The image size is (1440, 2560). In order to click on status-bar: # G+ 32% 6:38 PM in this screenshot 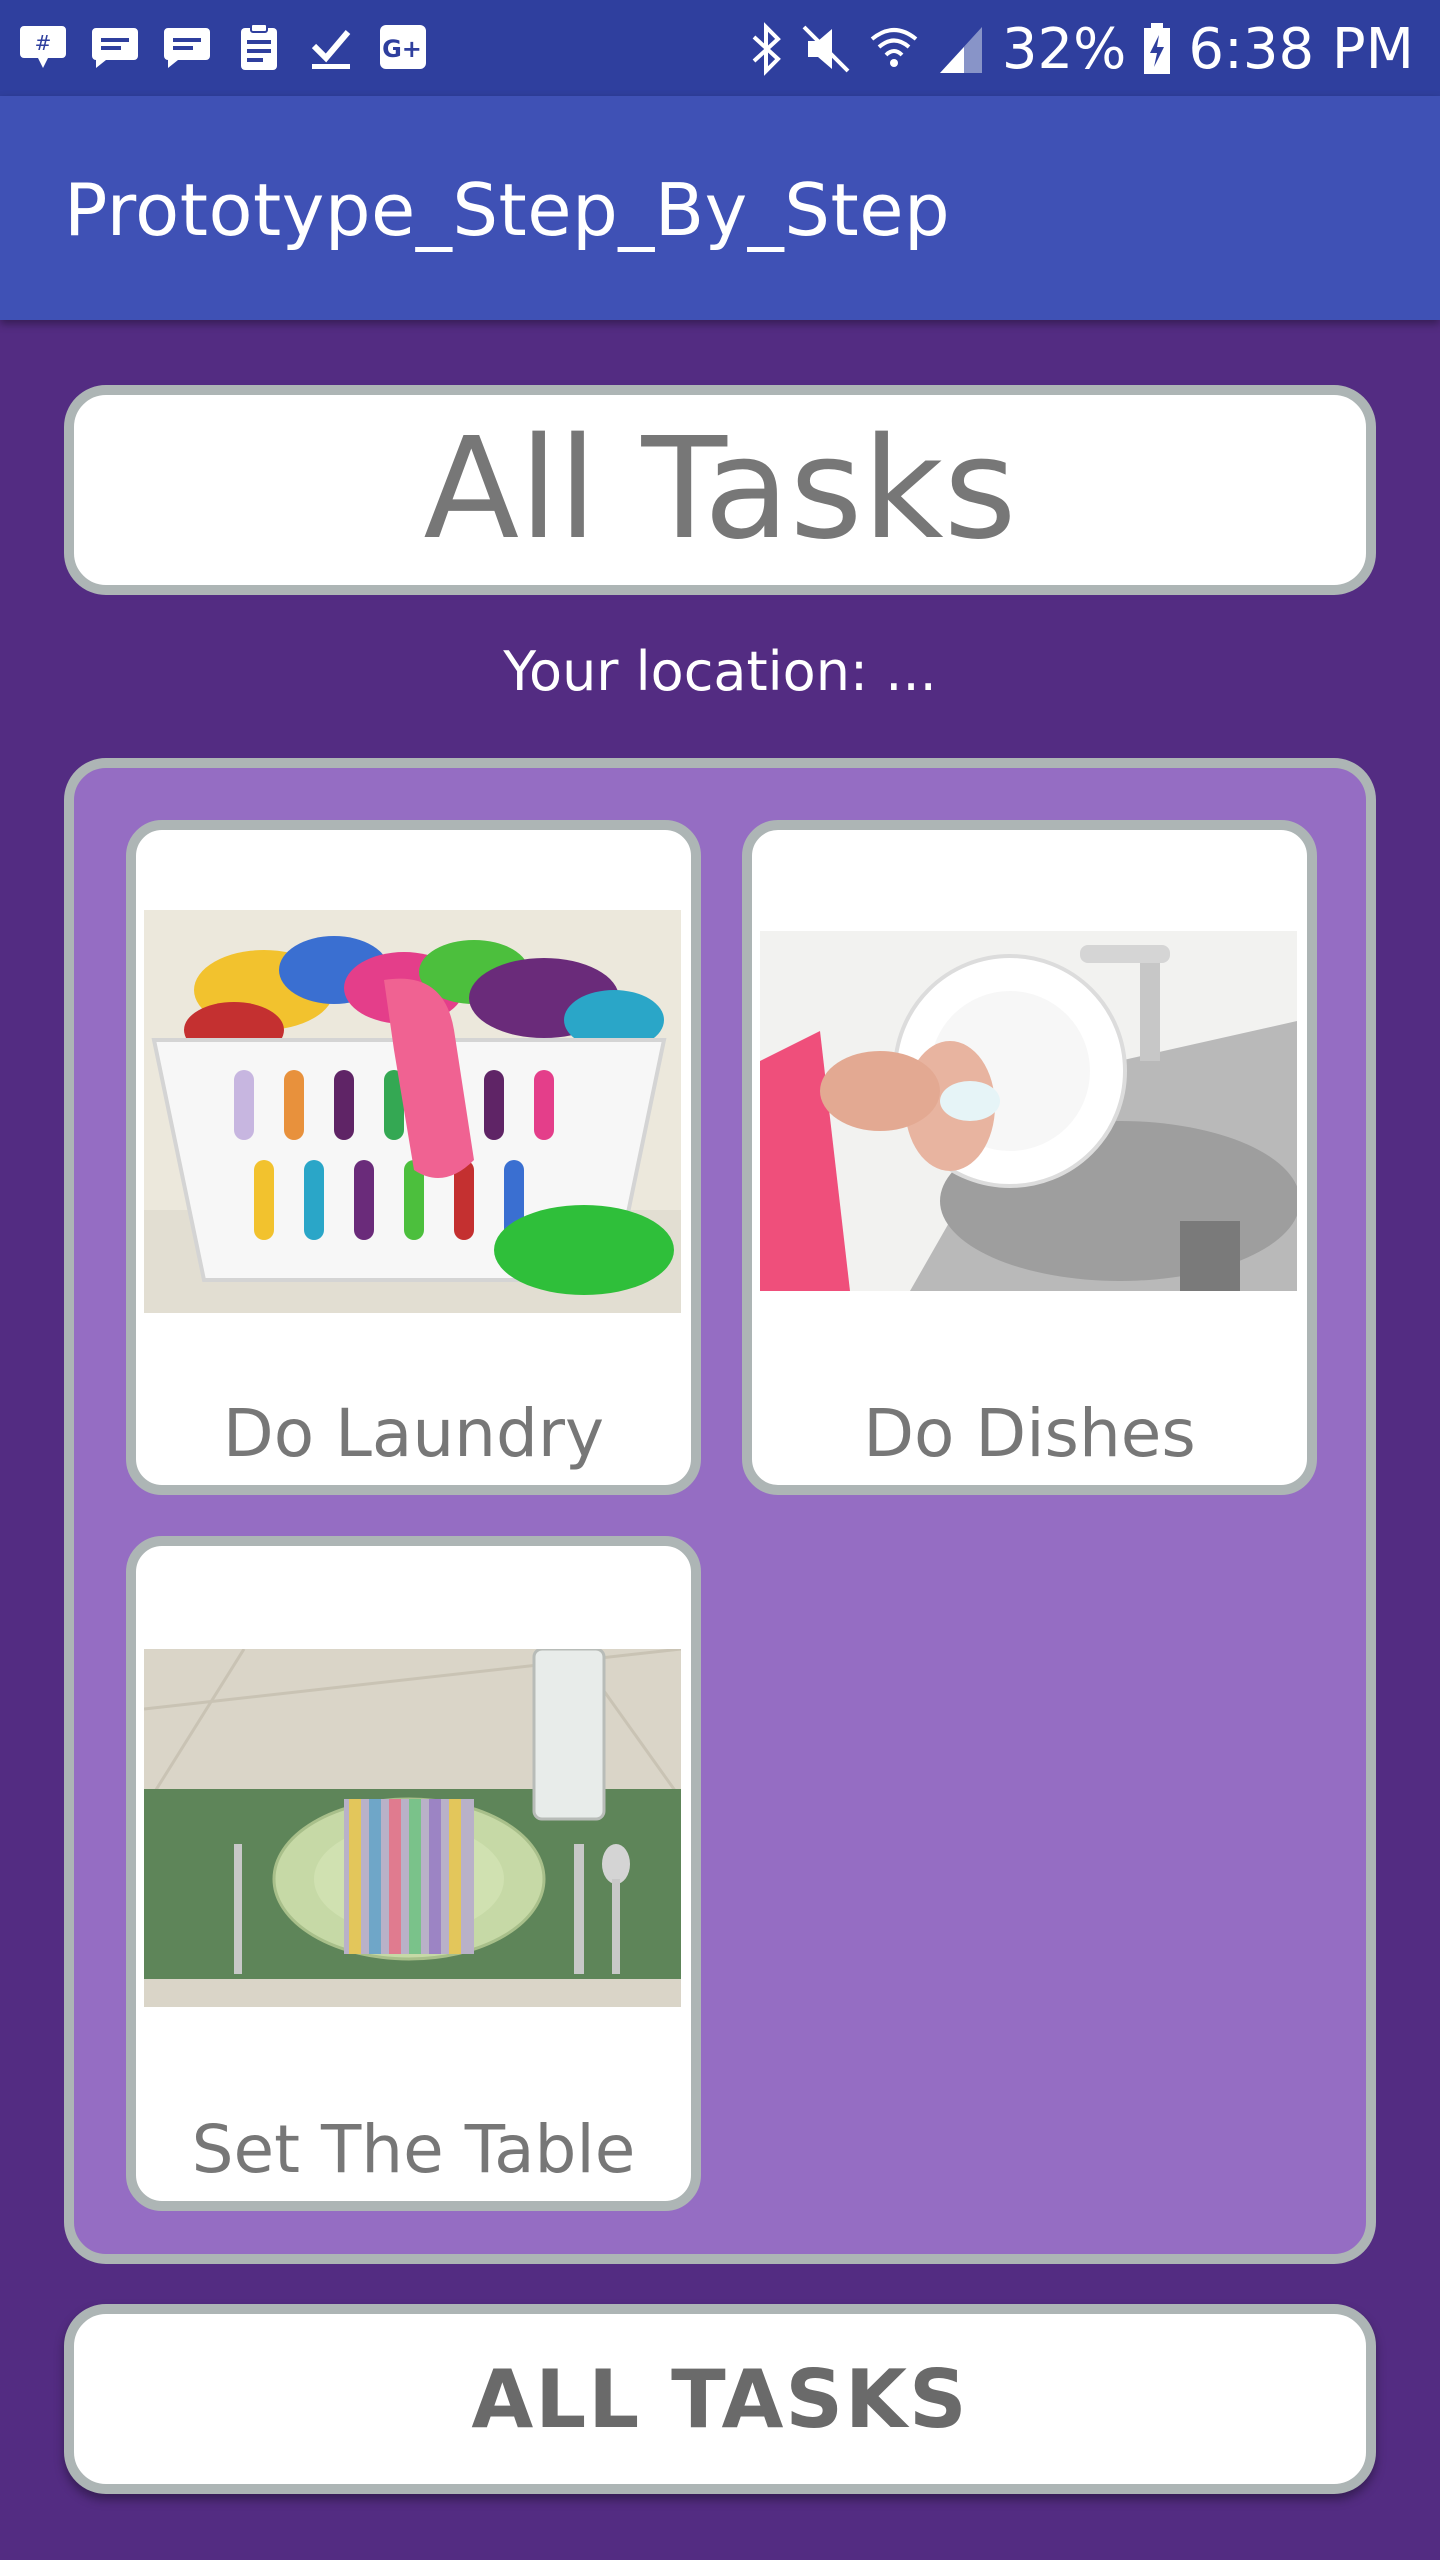, I will do `click(720, 48)`.